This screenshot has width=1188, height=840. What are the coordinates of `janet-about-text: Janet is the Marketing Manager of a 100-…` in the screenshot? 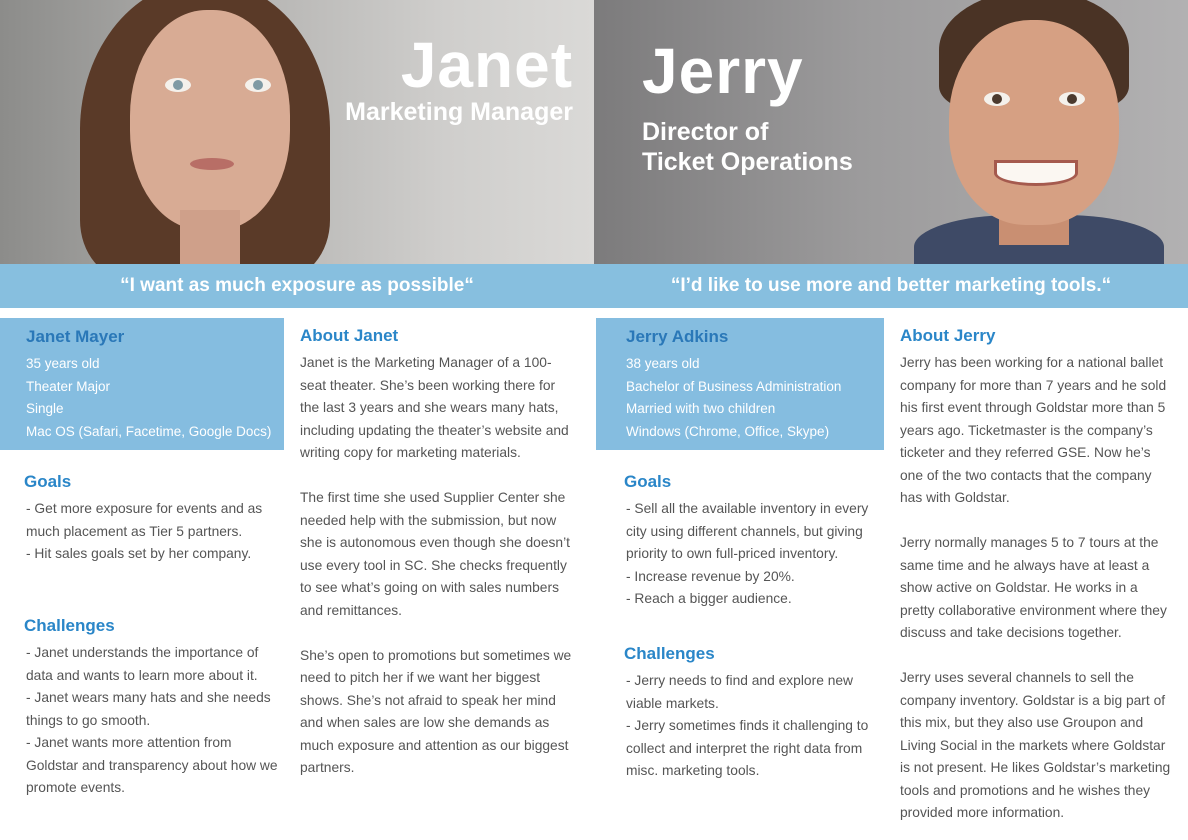 It's located at (436, 577).